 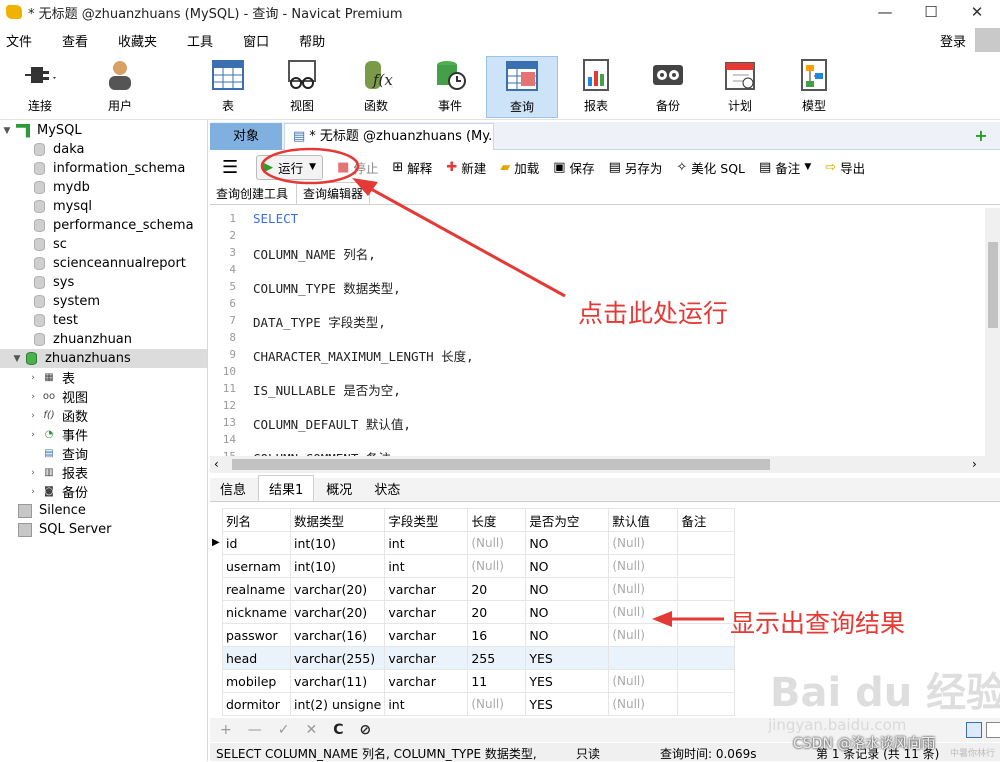 What do you see at coordinates (103, 396) in the screenshot?
I see `tree-item-views: › oo 视图` at bounding box center [103, 396].